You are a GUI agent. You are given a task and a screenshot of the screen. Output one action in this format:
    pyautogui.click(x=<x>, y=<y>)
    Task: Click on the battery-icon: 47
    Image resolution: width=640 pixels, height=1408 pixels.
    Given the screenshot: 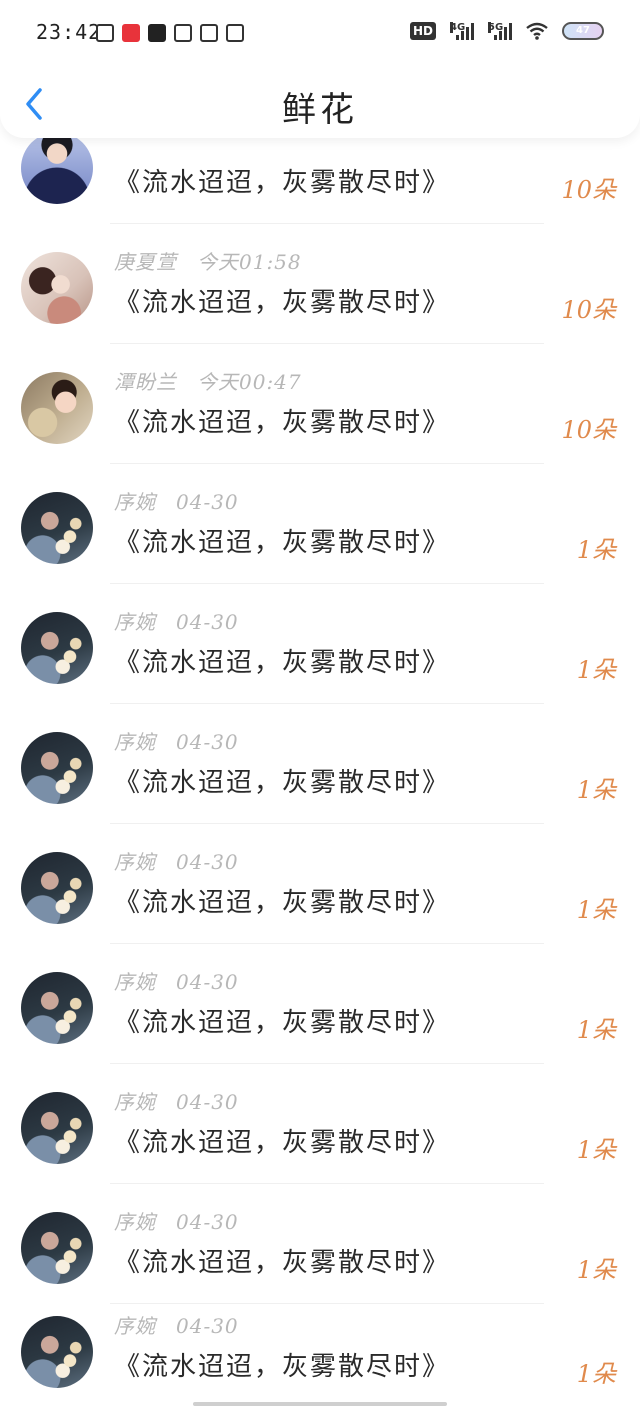 What is the action you would take?
    pyautogui.click(x=583, y=31)
    